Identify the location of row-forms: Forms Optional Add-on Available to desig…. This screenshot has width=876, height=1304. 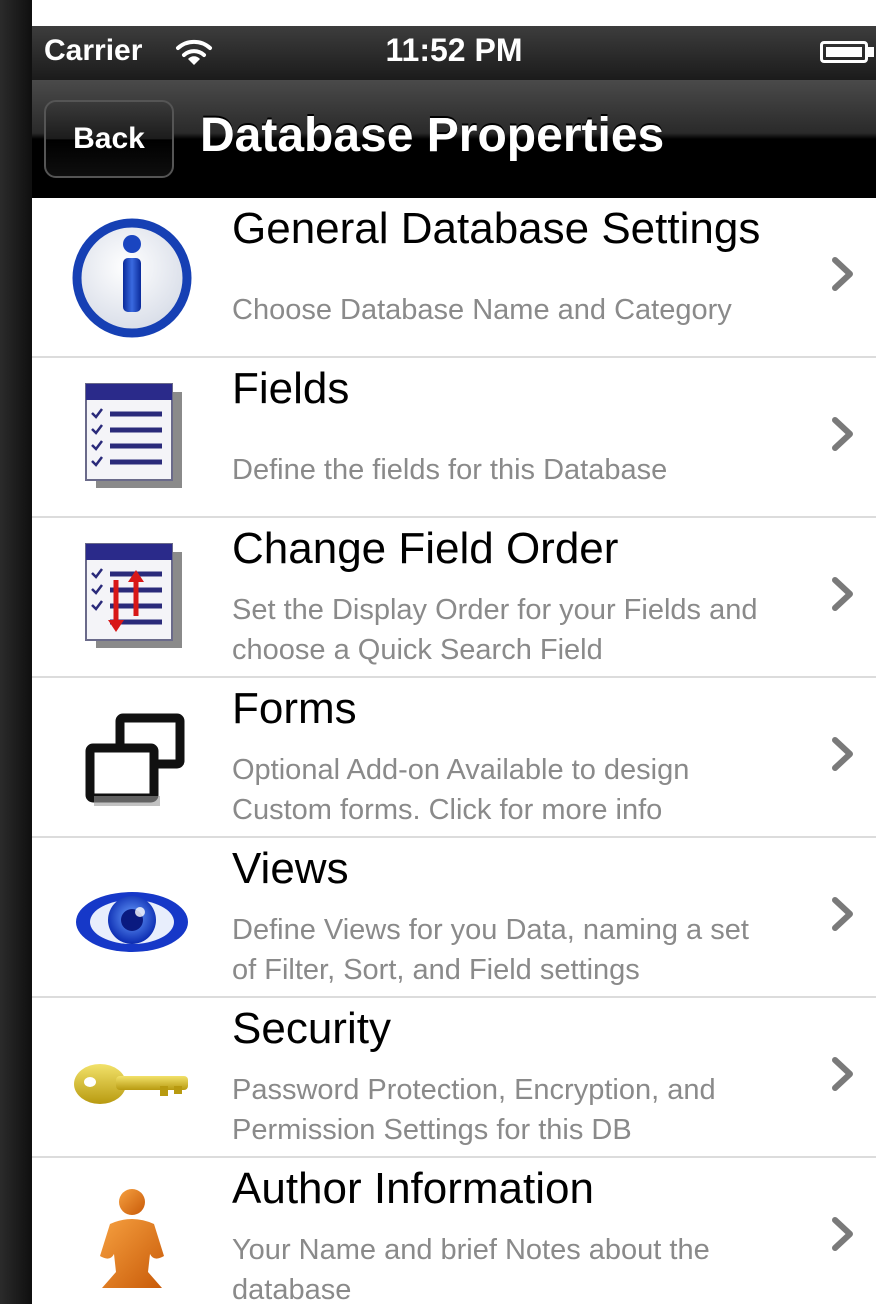
(454, 758).